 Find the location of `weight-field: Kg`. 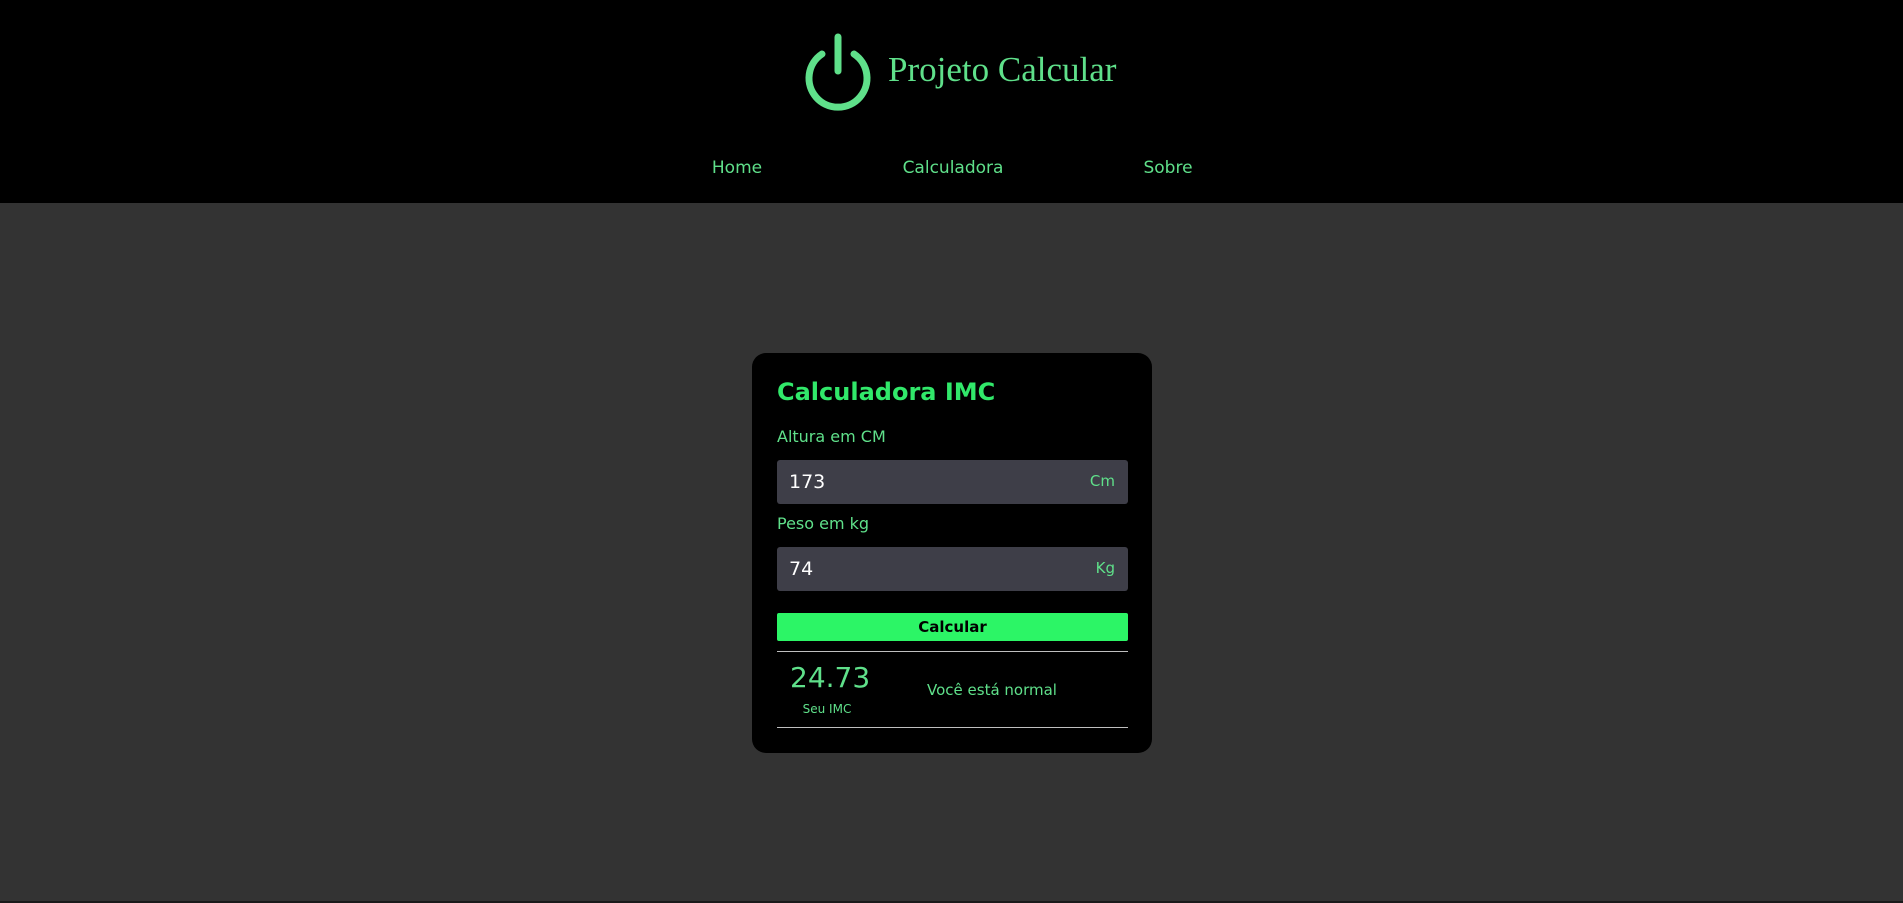

weight-field: Kg is located at coordinates (952, 569).